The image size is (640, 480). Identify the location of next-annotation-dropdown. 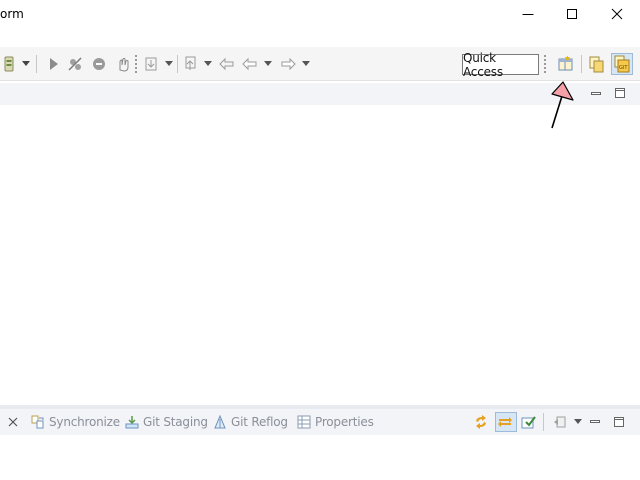
(208, 64).